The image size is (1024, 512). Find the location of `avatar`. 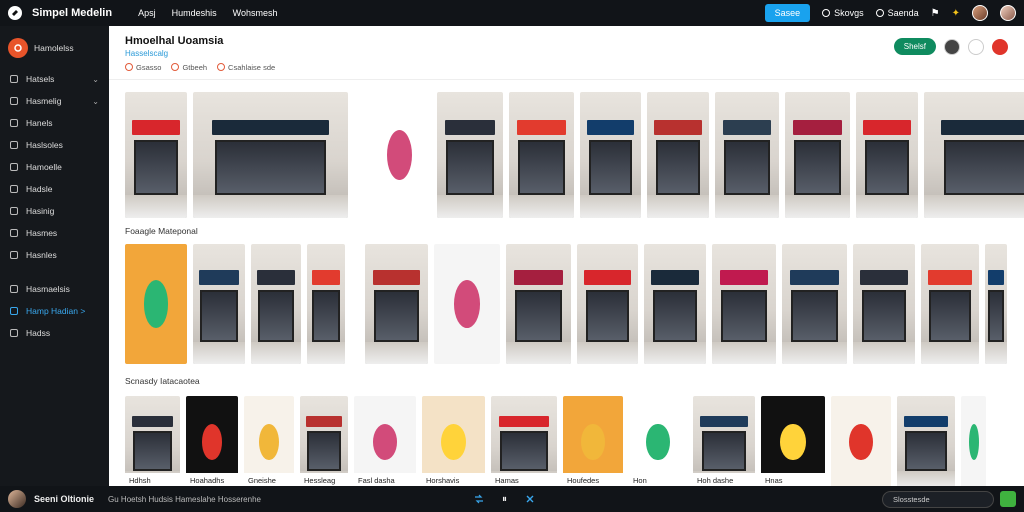

avatar is located at coordinates (980, 13).